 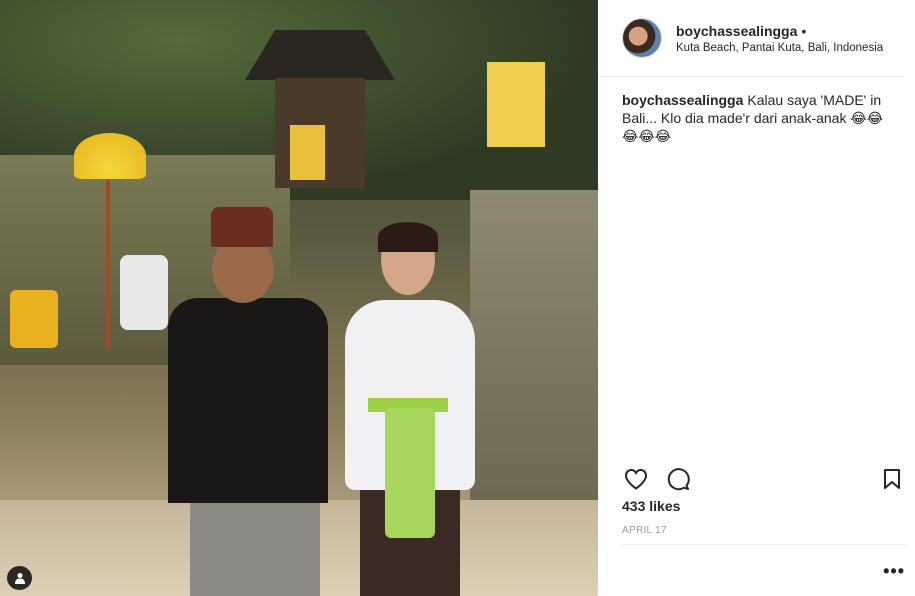 What do you see at coordinates (764, 544) in the screenshot?
I see `divider` at bounding box center [764, 544].